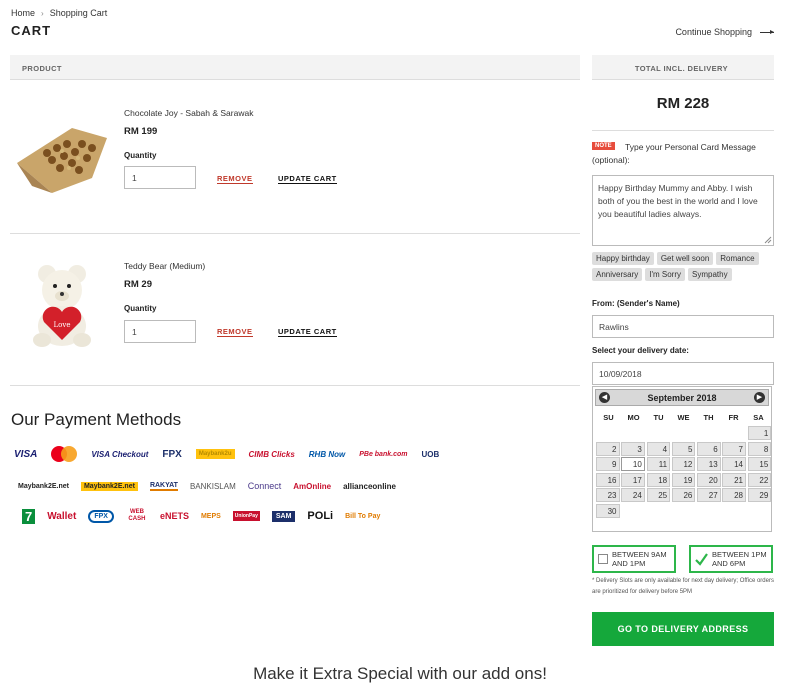 The width and height of the screenshot is (800, 684). I want to click on item-name: Teddy Bear (Medium), so click(164, 266).